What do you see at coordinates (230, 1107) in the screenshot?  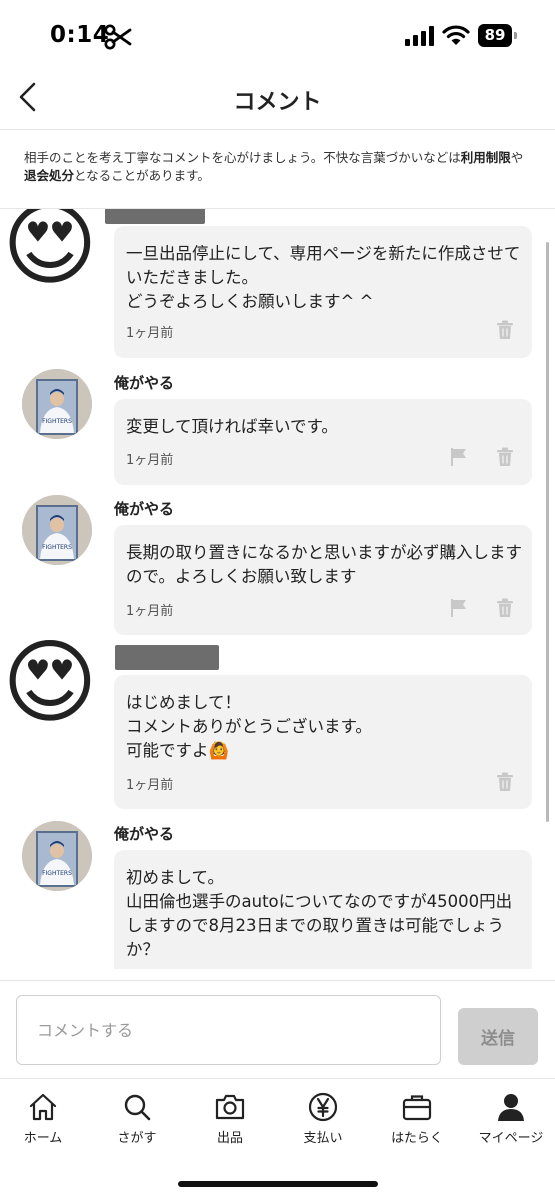 I see `camera-icon` at bounding box center [230, 1107].